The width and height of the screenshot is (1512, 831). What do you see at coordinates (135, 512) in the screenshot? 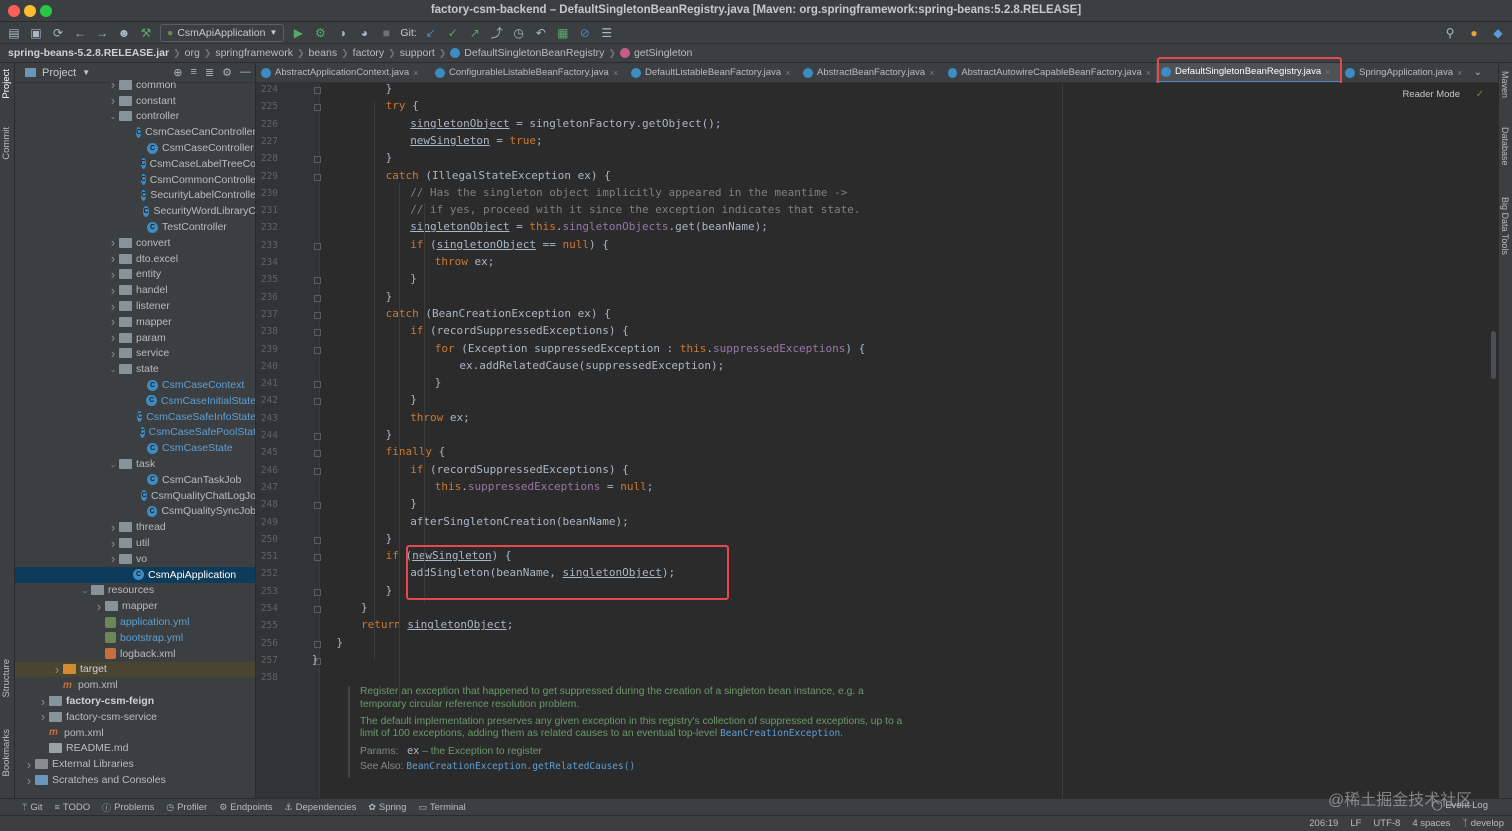
I see `tree-item: C CsmQualitySyncJob` at bounding box center [135, 512].